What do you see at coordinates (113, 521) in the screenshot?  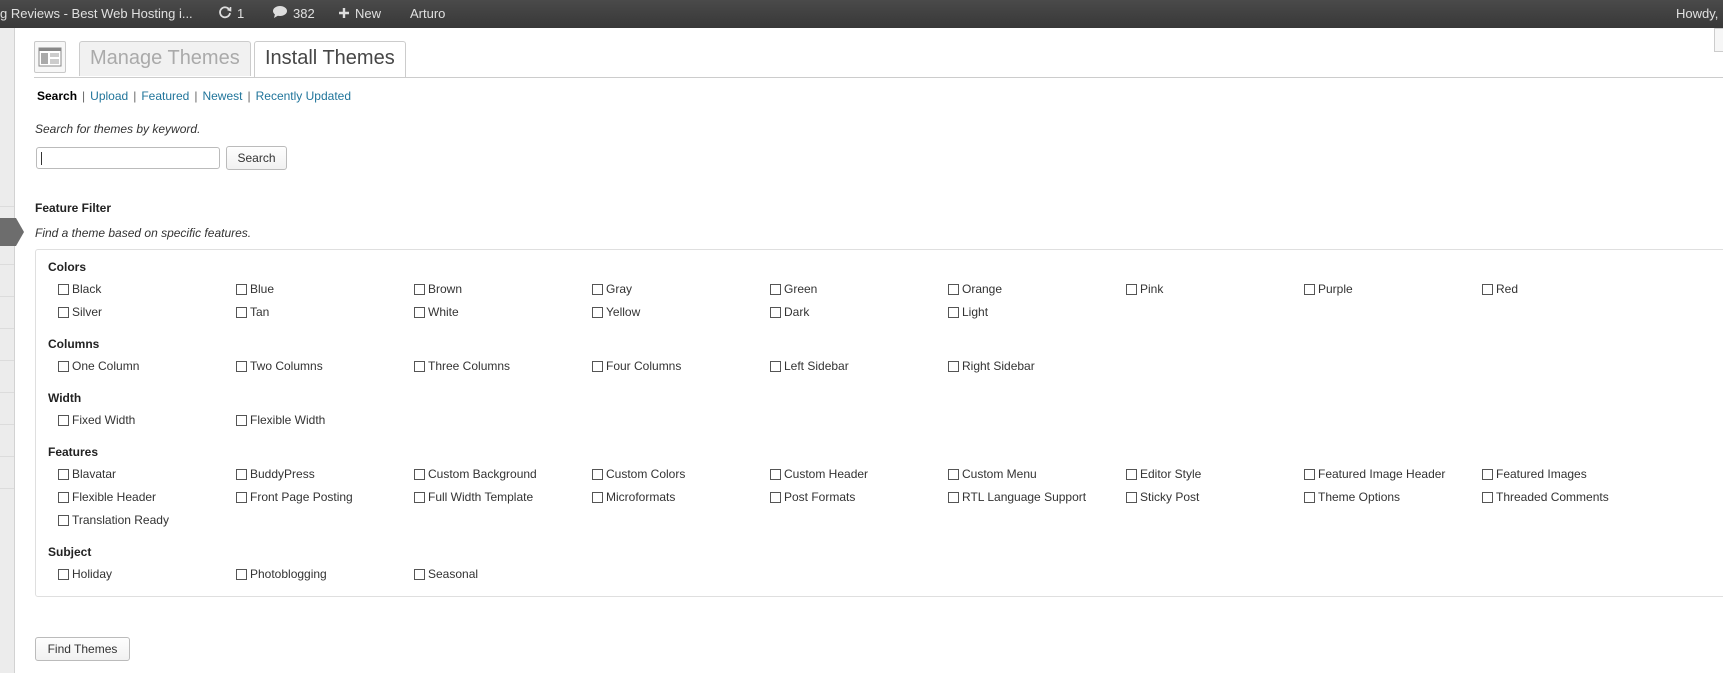 I see `filter-option: Translation Ready` at bounding box center [113, 521].